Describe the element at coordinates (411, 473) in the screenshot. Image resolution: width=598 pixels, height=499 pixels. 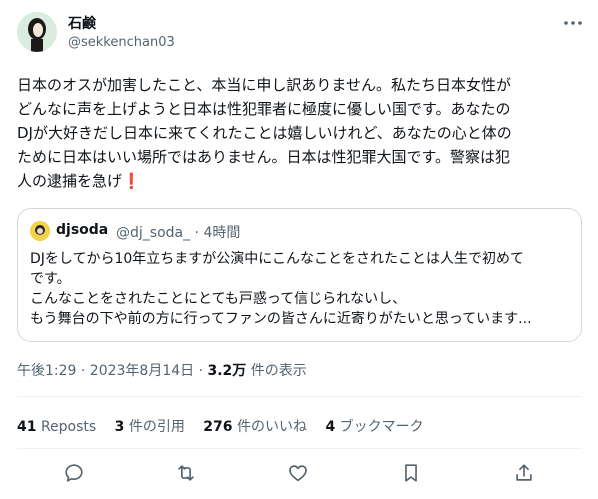
I see `bookmark-icon` at that location.